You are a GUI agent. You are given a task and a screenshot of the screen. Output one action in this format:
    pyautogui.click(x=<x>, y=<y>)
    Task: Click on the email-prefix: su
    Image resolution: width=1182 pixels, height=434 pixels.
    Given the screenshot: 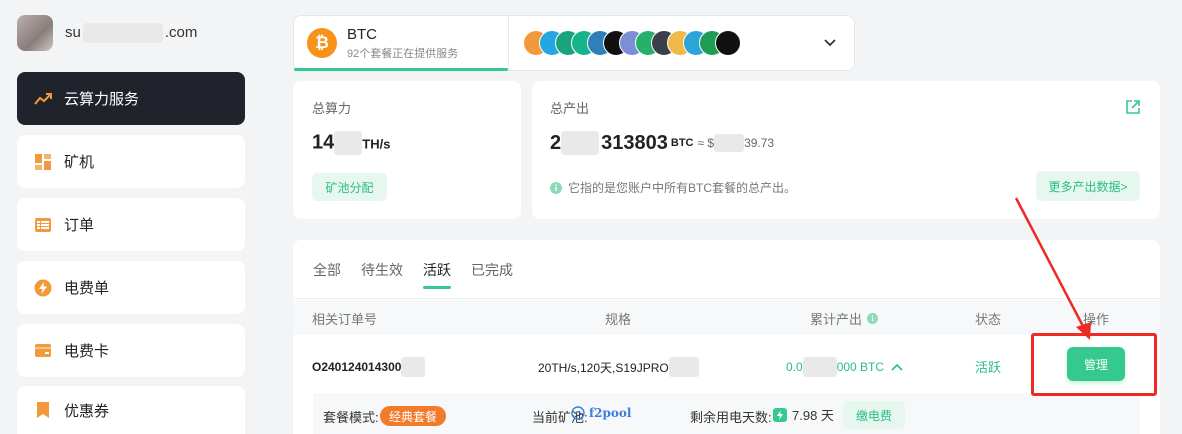 What is the action you would take?
    pyautogui.click(x=73, y=32)
    